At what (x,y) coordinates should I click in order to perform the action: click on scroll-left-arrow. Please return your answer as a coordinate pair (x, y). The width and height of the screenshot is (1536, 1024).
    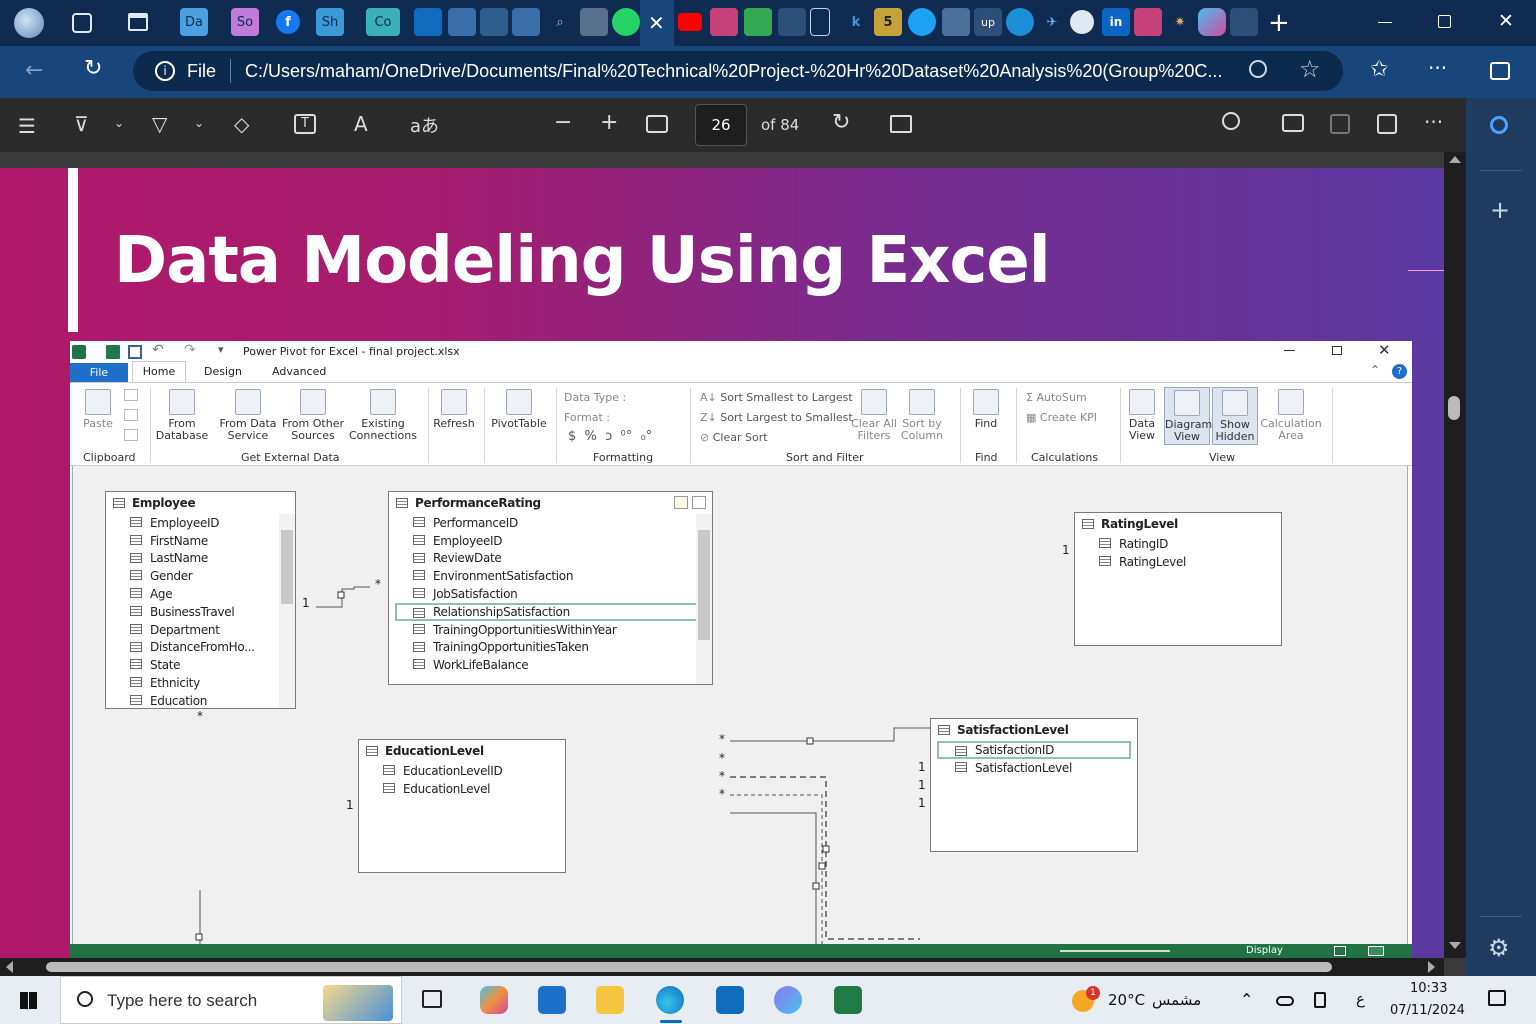
    Looking at the image, I should click on (9, 967).